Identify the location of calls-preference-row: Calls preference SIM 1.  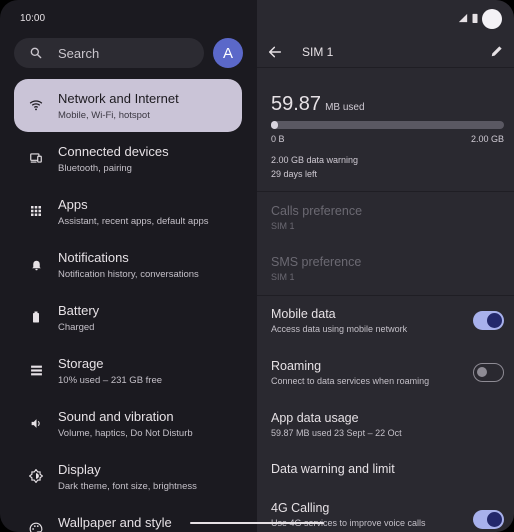
(388, 217).